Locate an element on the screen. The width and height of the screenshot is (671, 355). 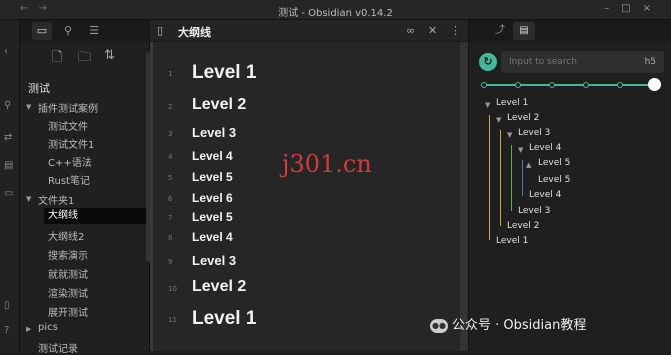
heading-line: 10 Level 2 is located at coordinates (300, 289).